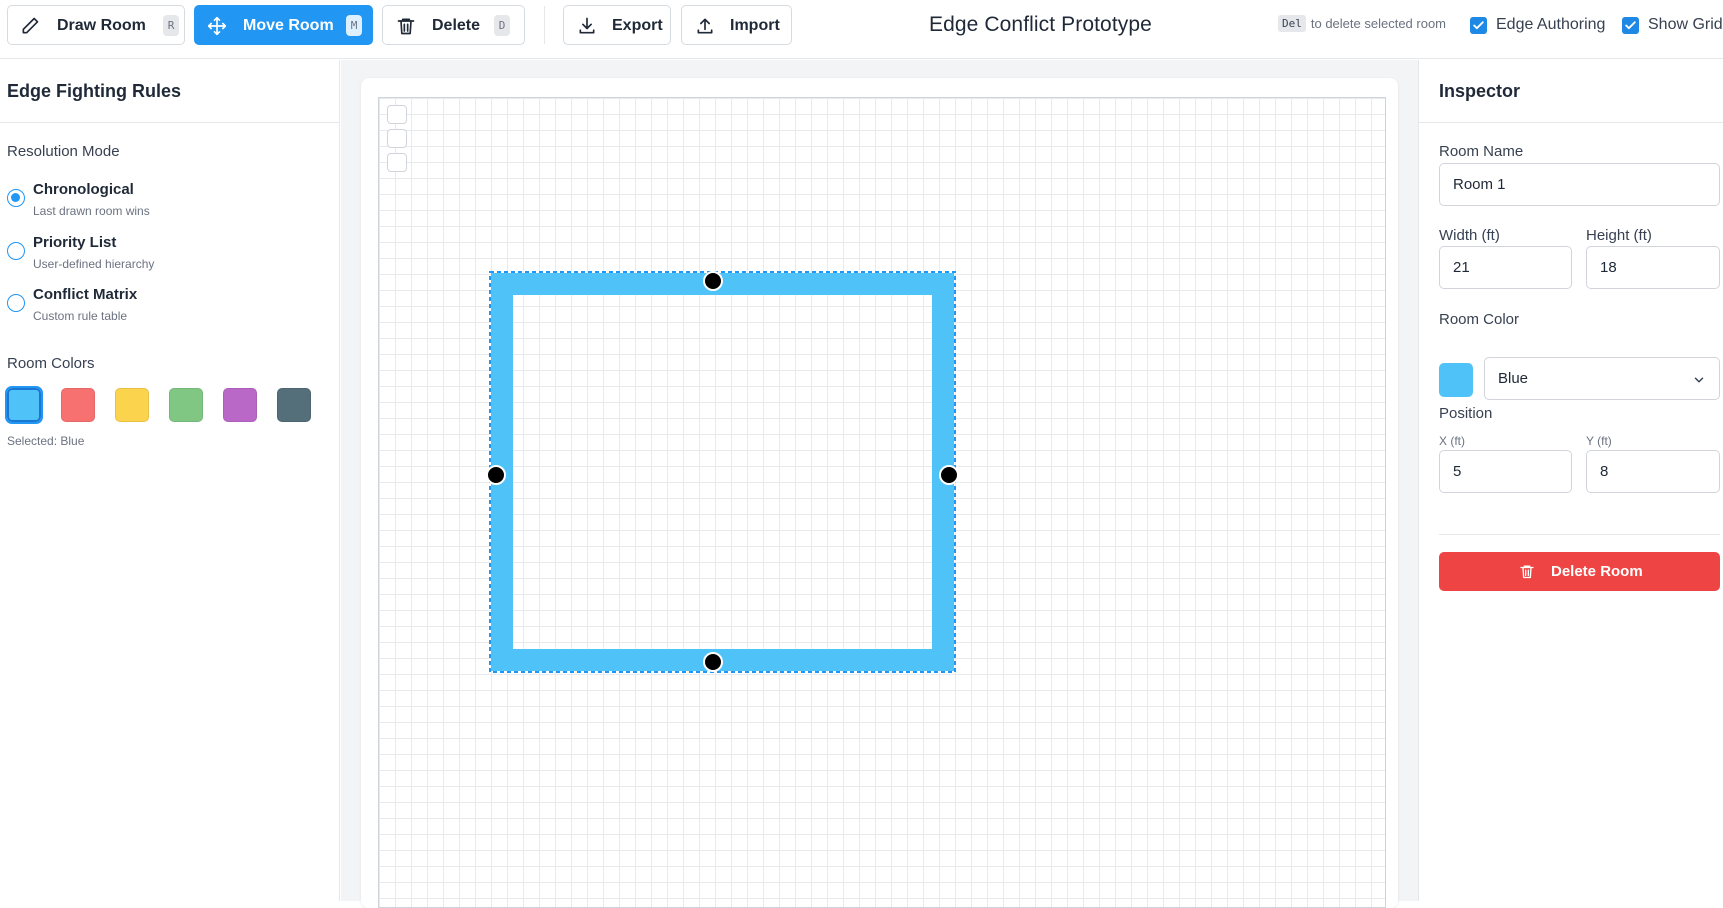 This screenshot has height=908, width=1723. Describe the element at coordinates (51, 363) in the screenshot. I see `room-colors-label: Room Colors` at that location.